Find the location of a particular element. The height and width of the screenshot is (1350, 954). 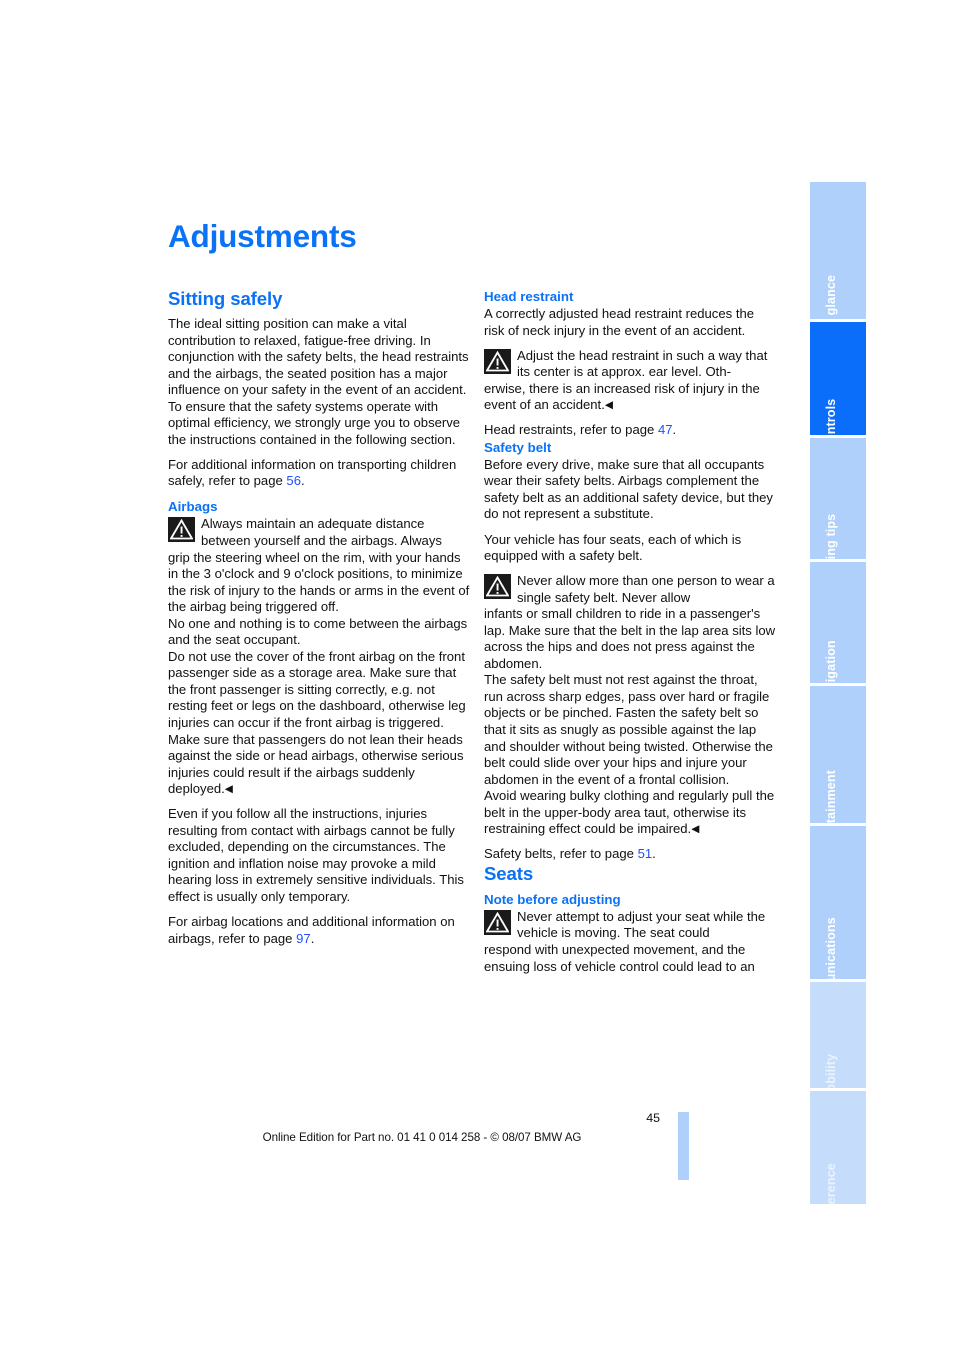

children-ref-period: . is located at coordinates (302, 481).